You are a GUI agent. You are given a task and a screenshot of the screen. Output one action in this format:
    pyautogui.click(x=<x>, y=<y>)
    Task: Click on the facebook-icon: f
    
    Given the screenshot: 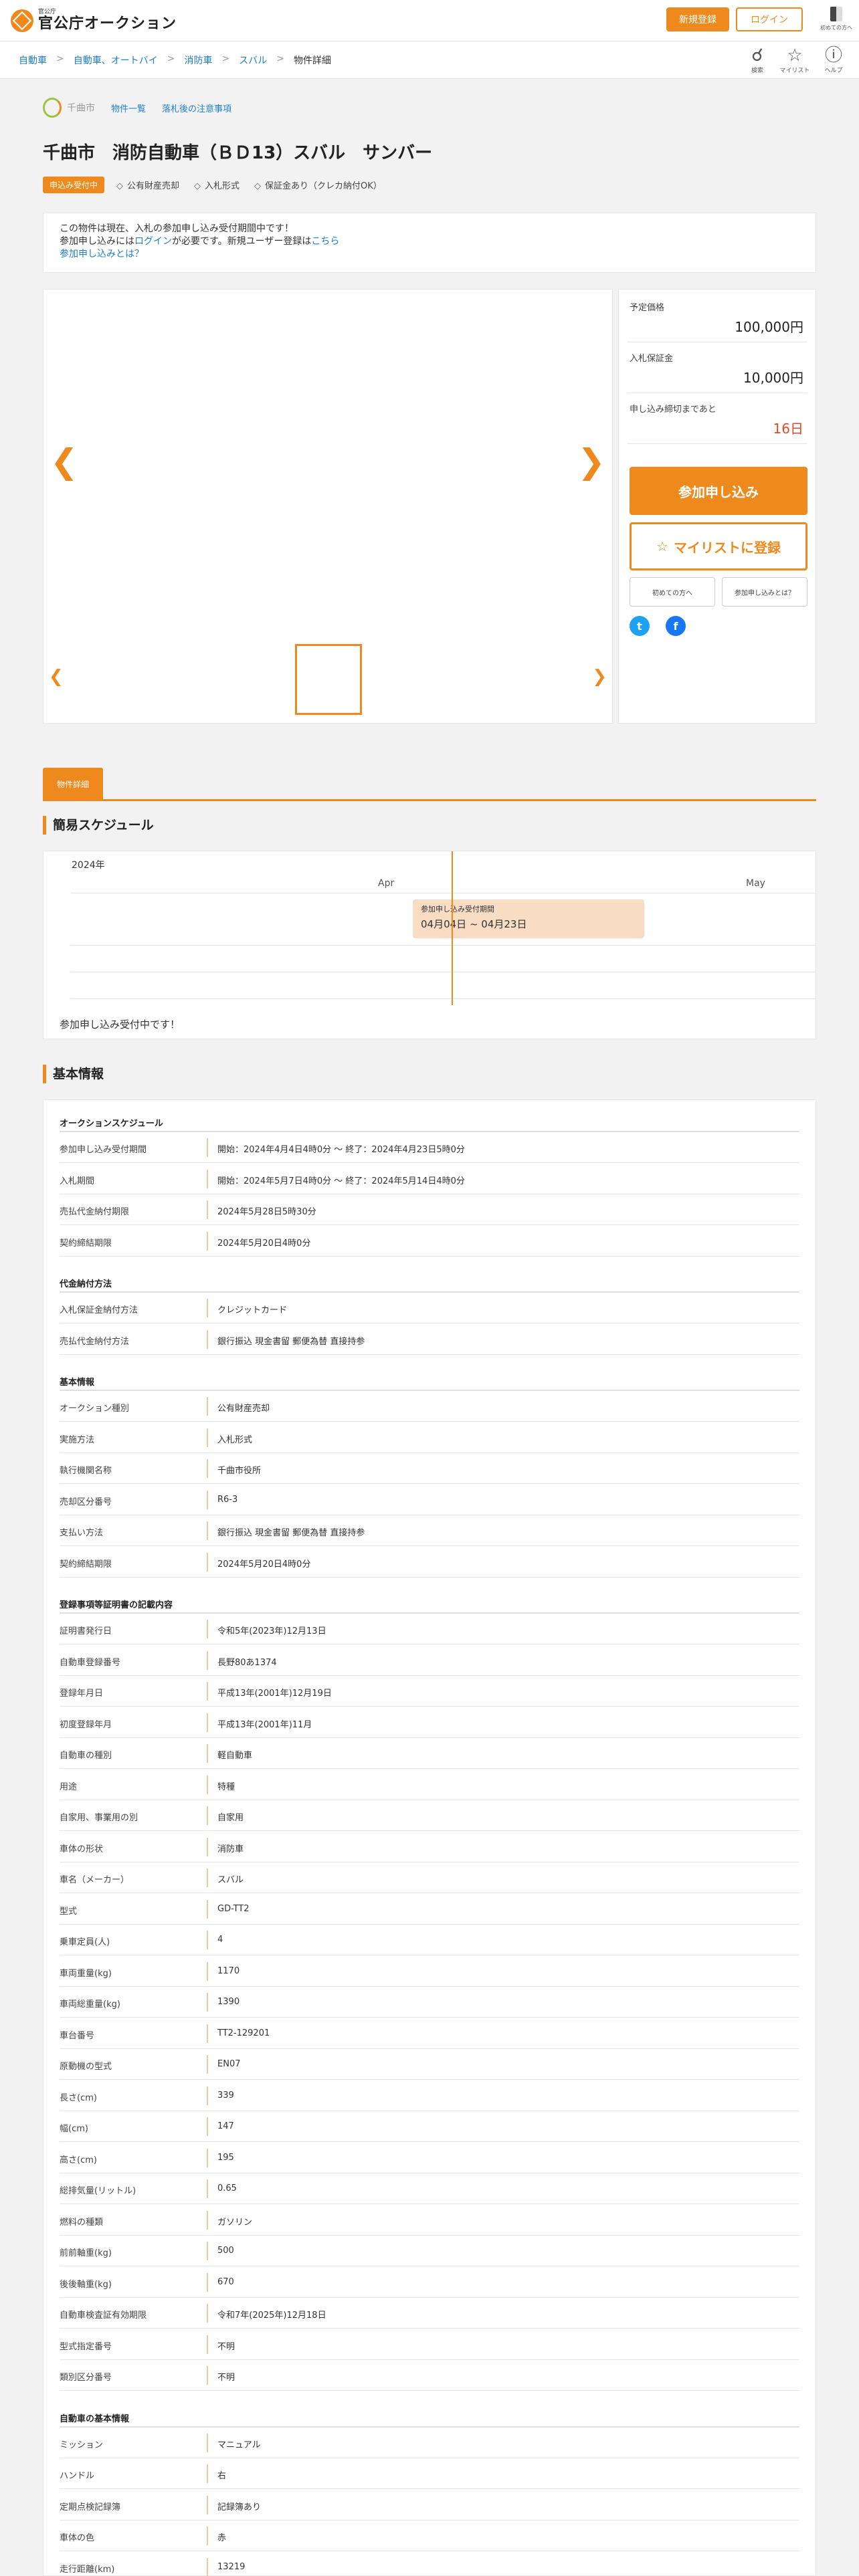 What is the action you would take?
    pyautogui.click(x=676, y=626)
    